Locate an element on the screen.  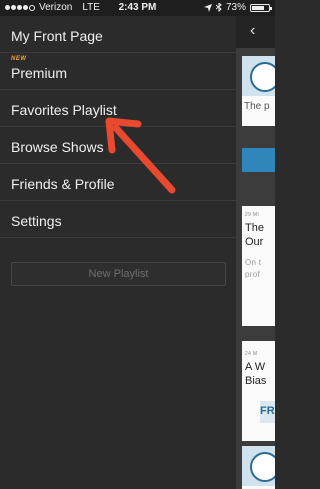
episode-card: The p is located at coordinates (258, 91).